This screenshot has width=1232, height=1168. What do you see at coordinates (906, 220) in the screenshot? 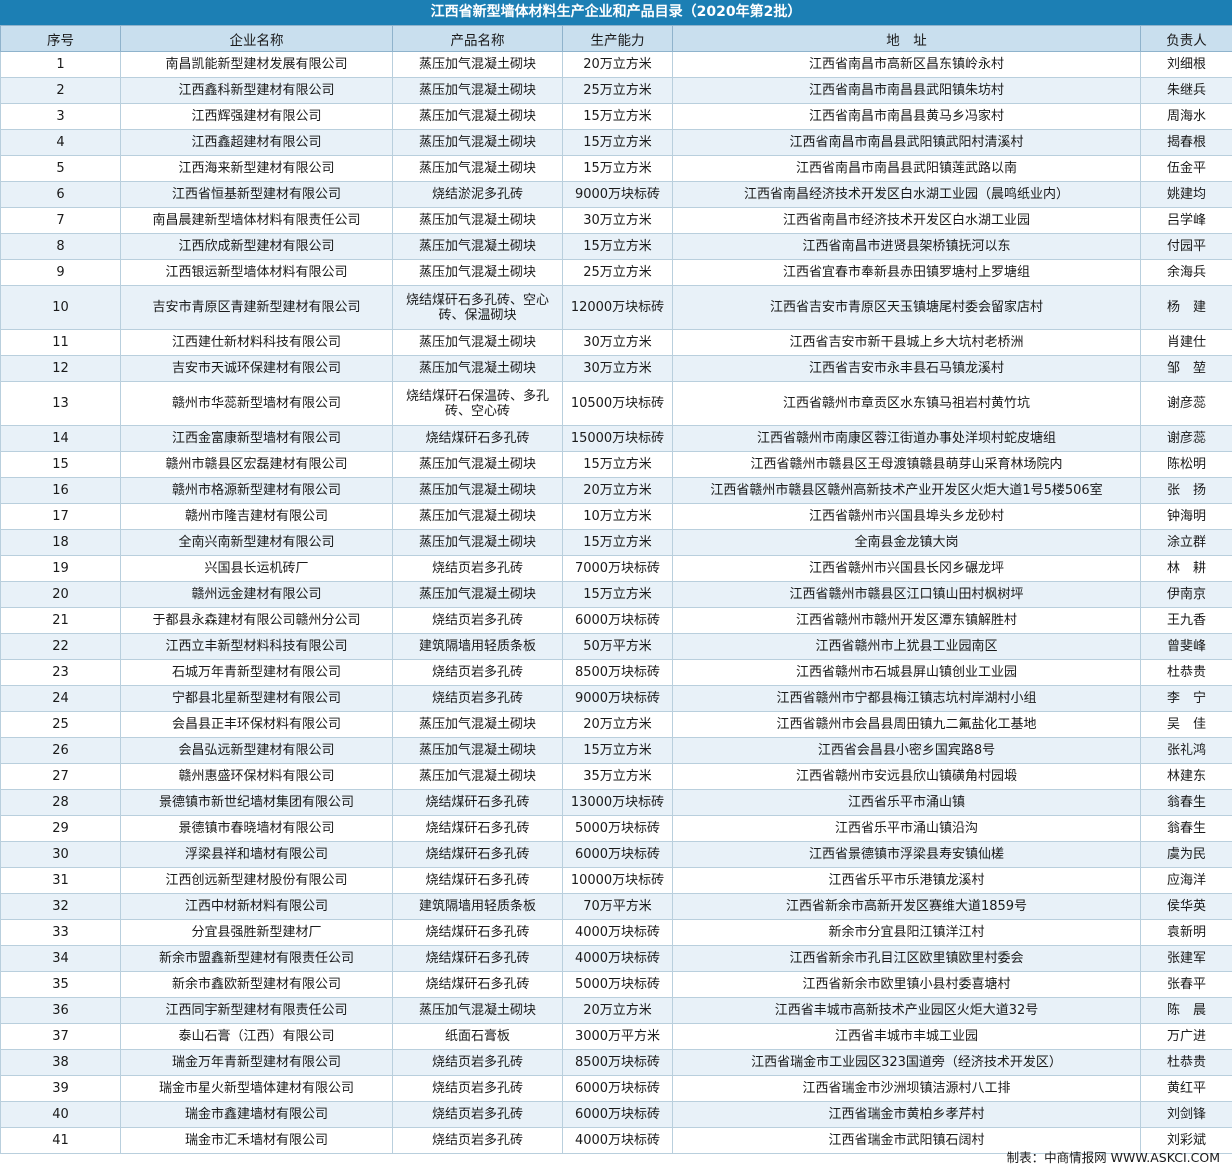
I see `cell-address: 江西省南昌市经济技术开发区白水湖工业园` at bounding box center [906, 220].